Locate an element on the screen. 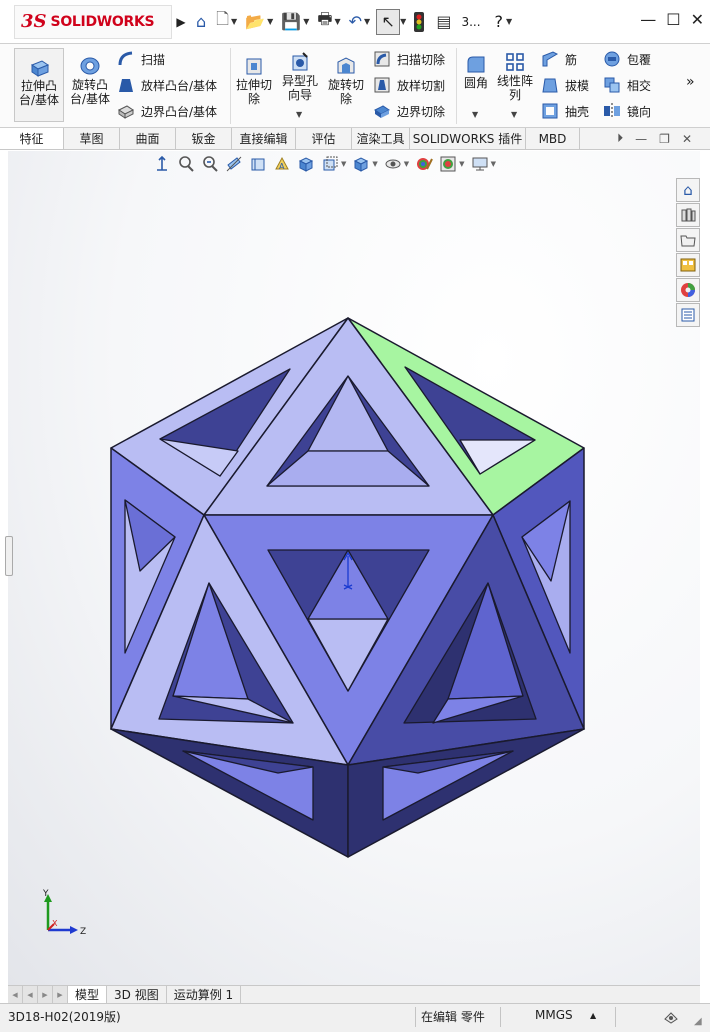  help-button: ? is located at coordinates (499, 21).